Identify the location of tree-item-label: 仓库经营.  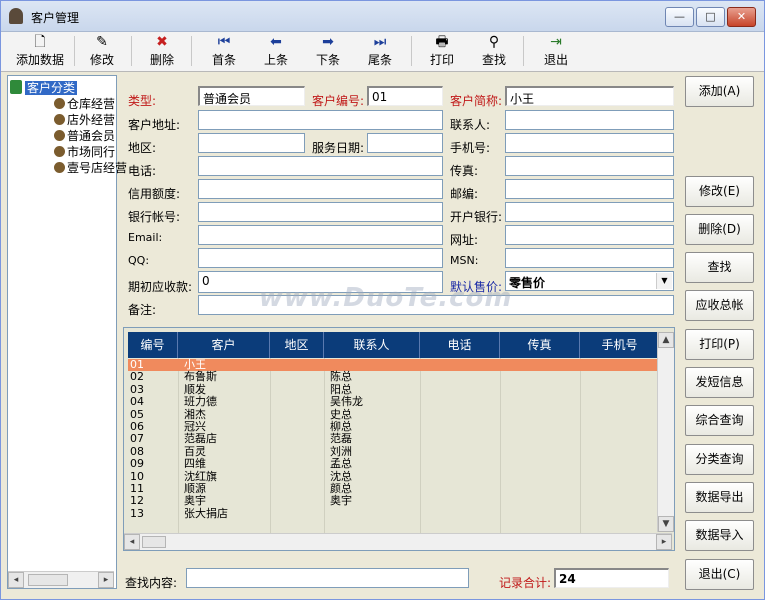
(91, 104).